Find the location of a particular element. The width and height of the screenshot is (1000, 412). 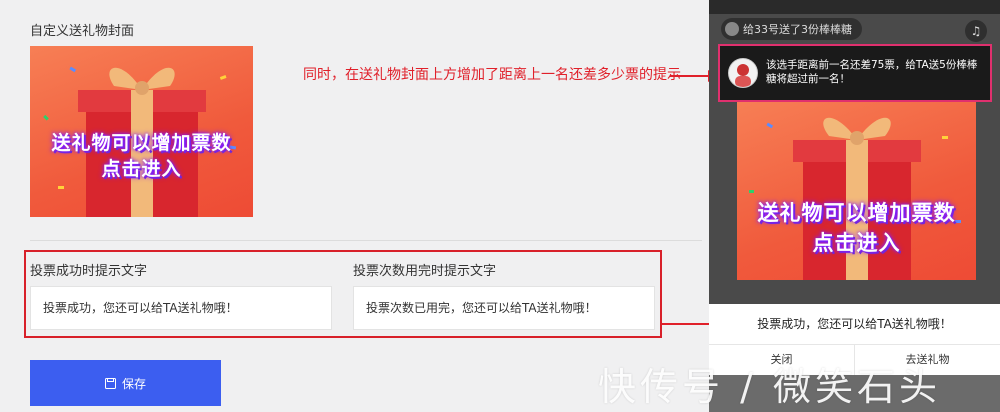

phone-gift-line2: 点击进入 is located at coordinates (856, 243).